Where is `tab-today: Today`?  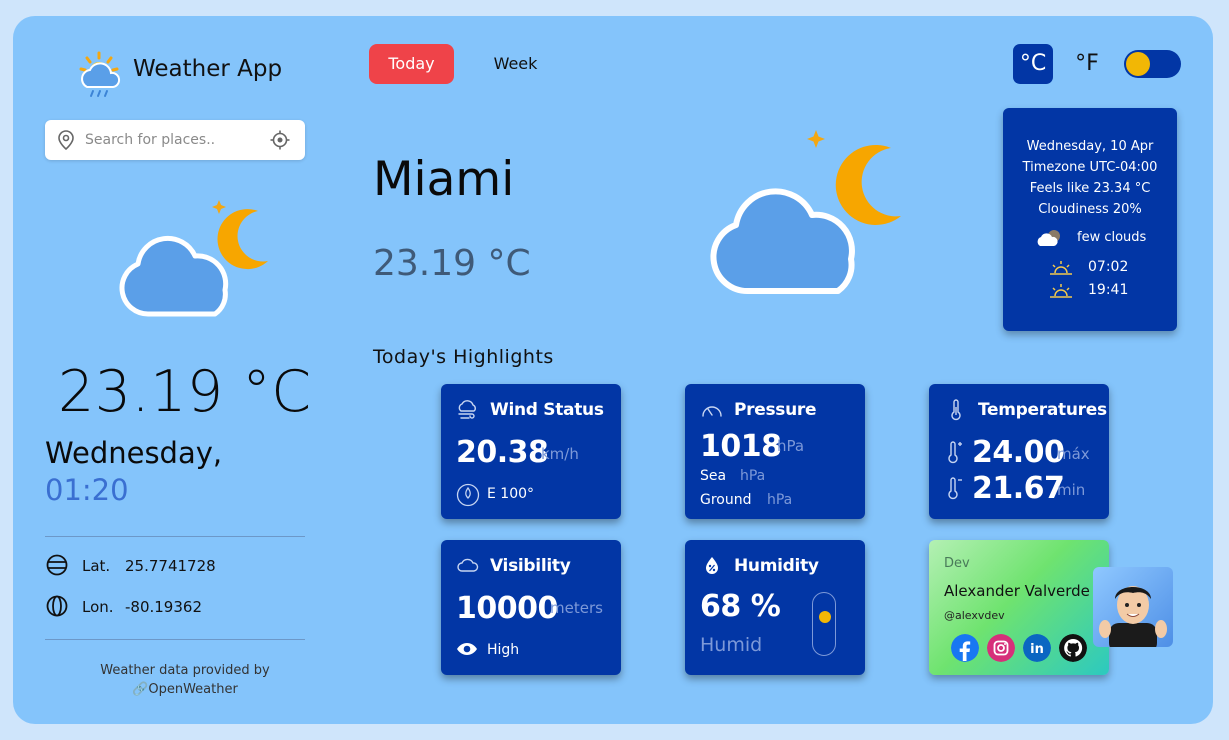
tab-today: Today is located at coordinates (411, 64).